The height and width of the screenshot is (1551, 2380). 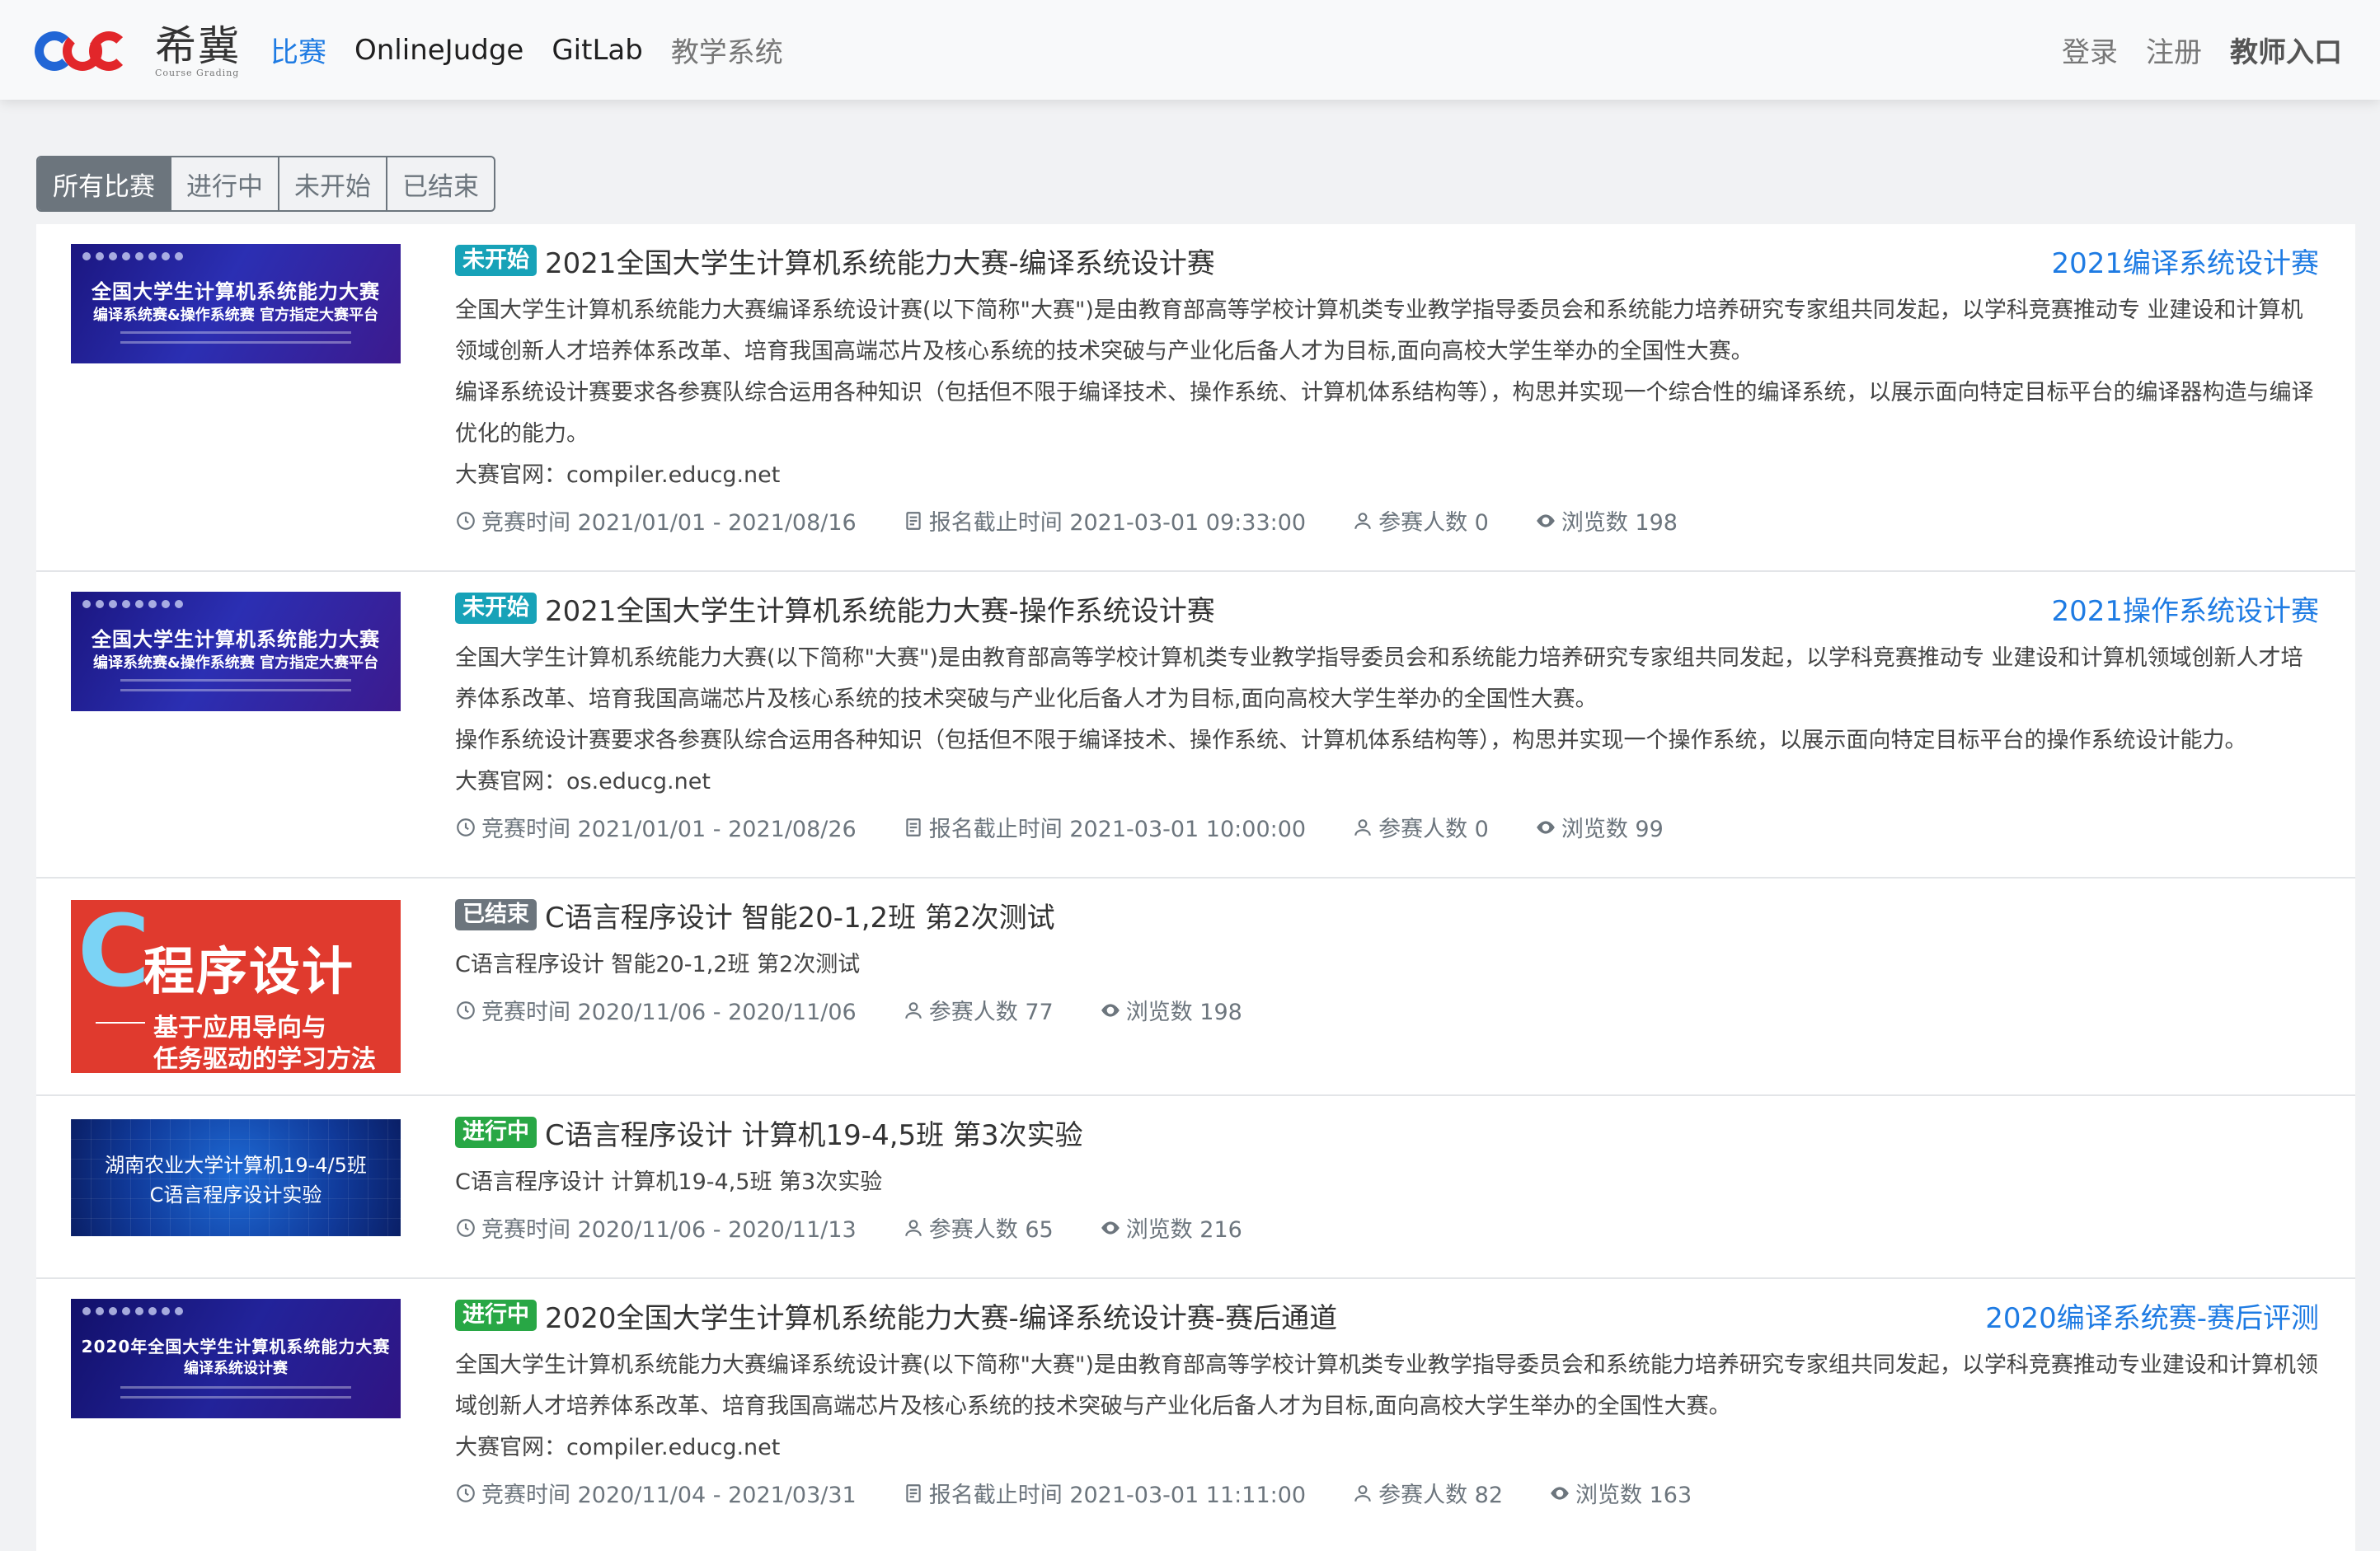 I want to click on contest-filter-tabs: 所有比赛 进行中 未开始 已结束, so click(x=265, y=184).